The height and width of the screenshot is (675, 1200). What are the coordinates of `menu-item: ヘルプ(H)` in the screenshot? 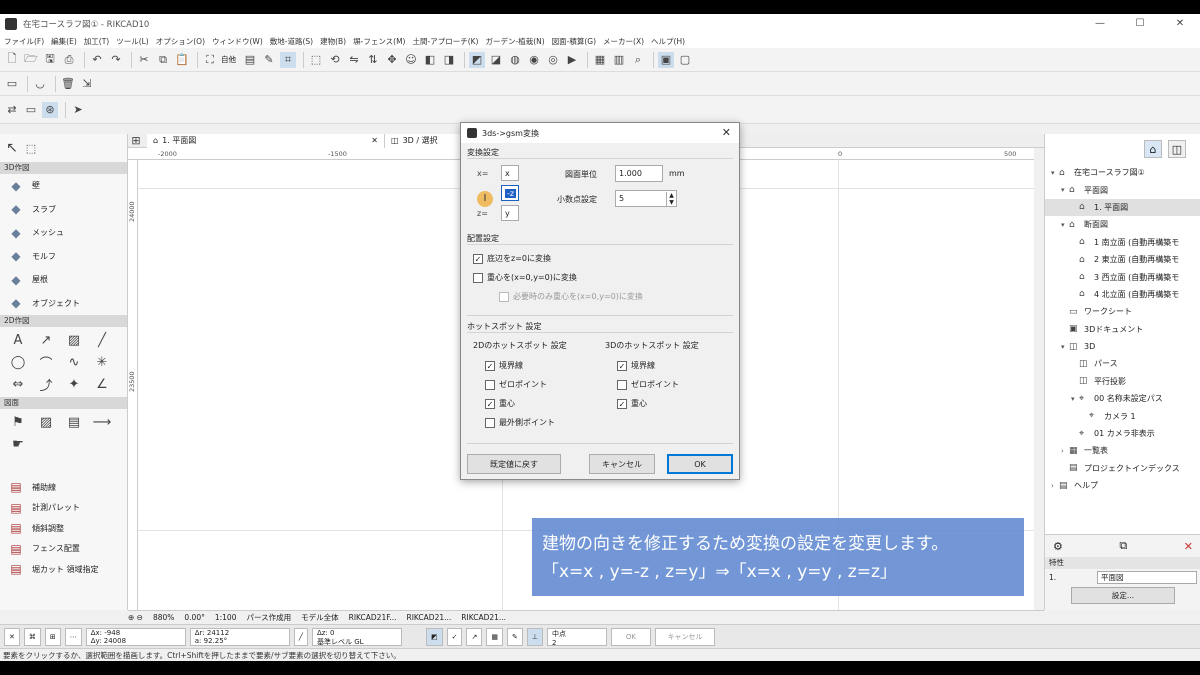 It's located at (668, 41).